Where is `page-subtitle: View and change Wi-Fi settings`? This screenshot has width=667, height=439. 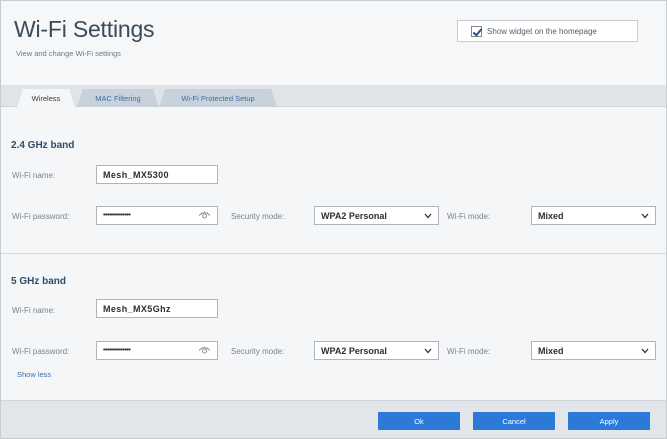 page-subtitle: View and change Wi-Fi settings is located at coordinates (68, 53).